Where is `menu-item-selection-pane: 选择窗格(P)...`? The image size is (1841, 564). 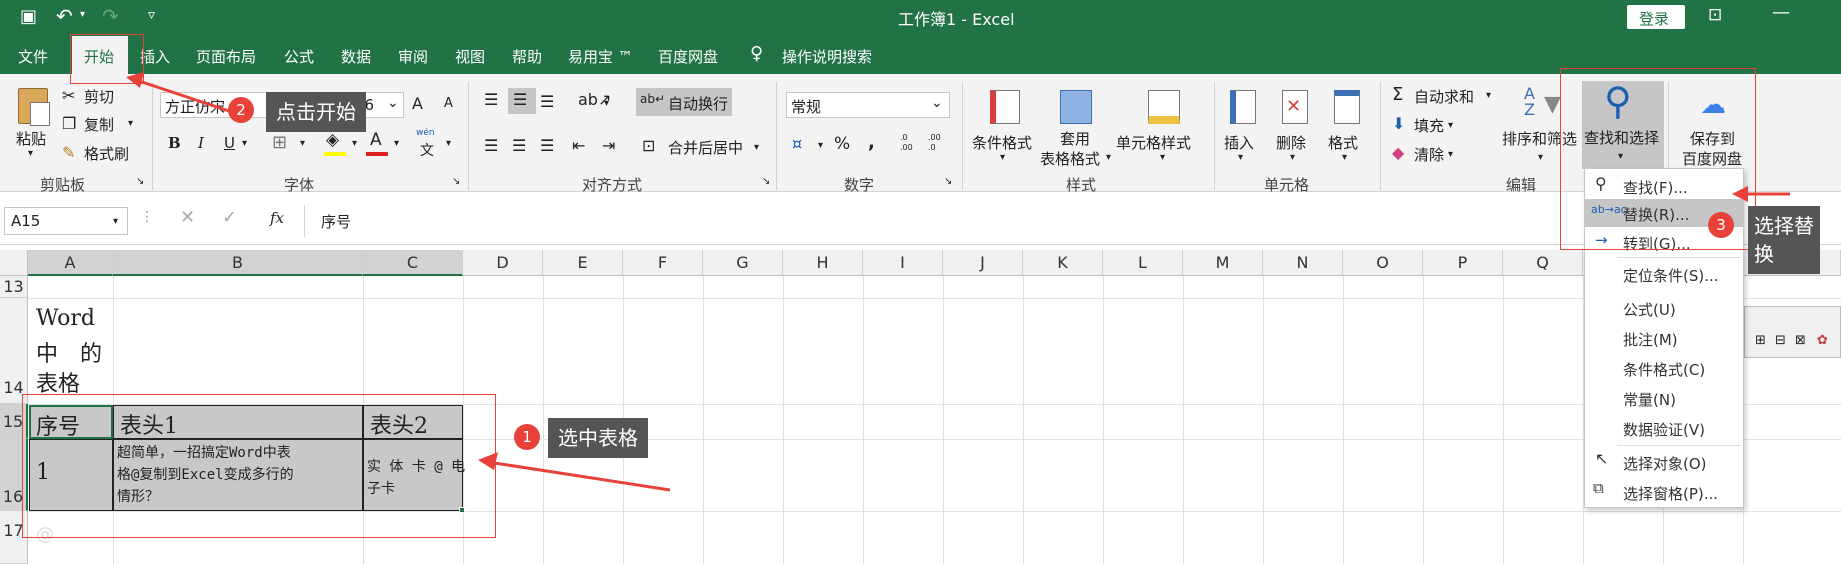
menu-item-selection-pane: 选择窗格(P)... is located at coordinates (1670, 493).